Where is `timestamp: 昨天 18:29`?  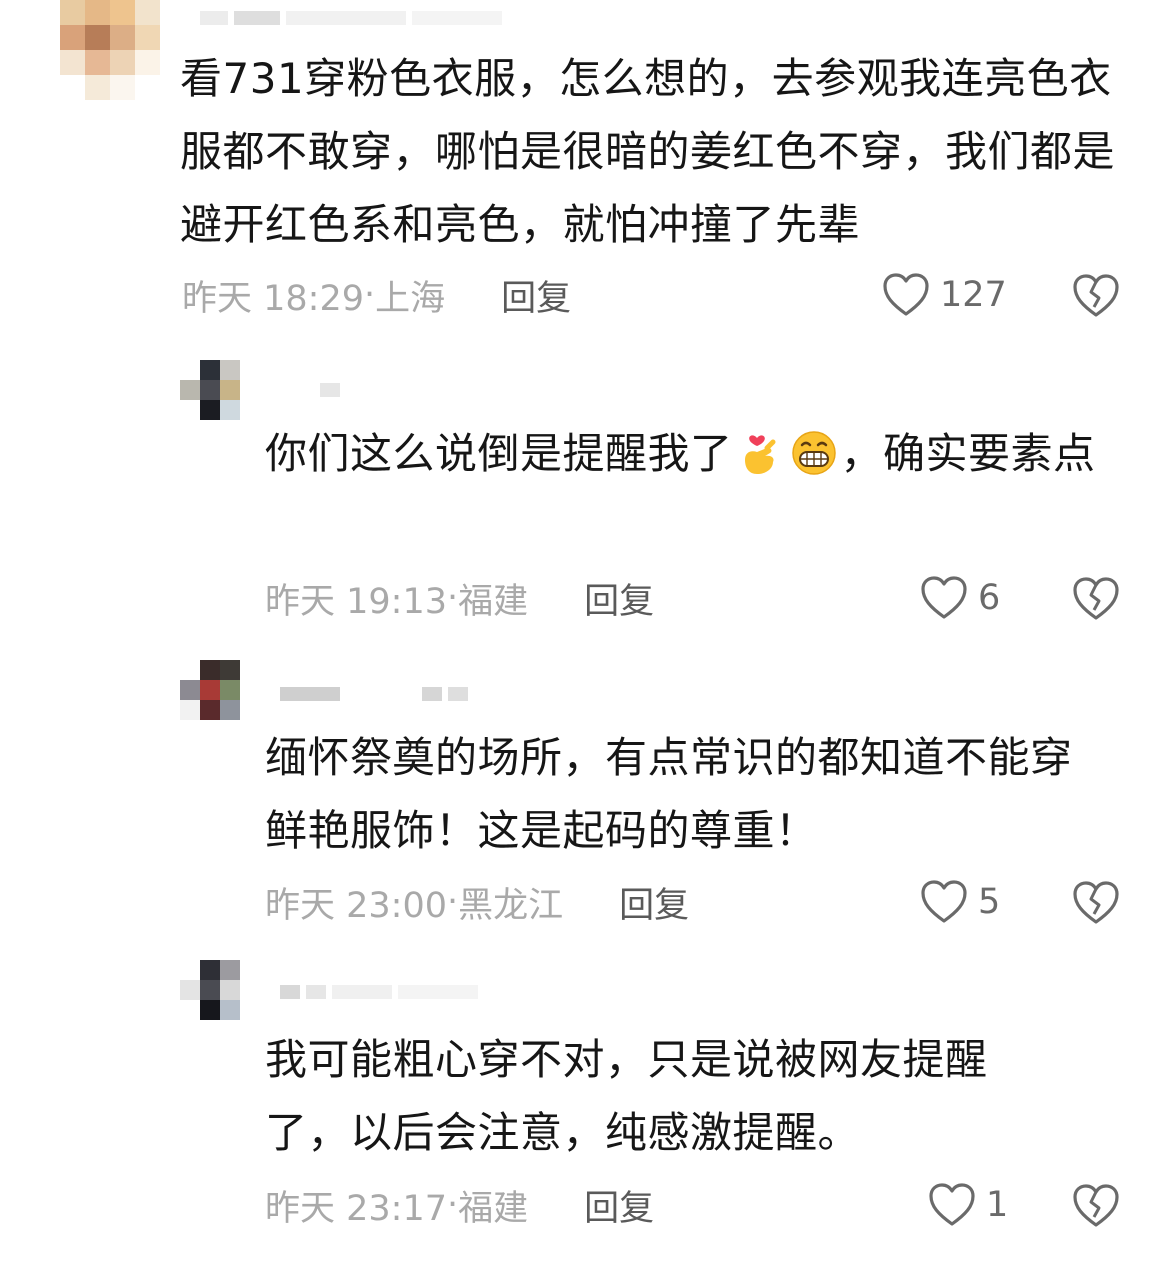 timestamp: 昨天 18:29 is located at coordinates (273, 298).